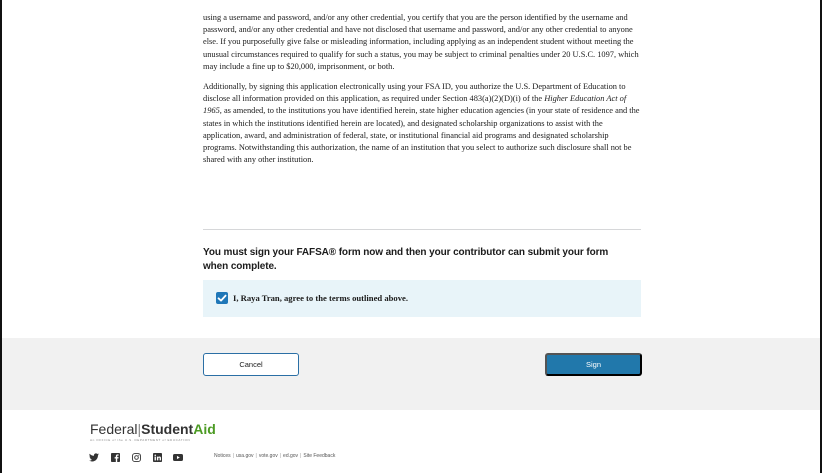 This screenshot has height=473, width=822. Describe the element at coordinates (245, 456) in the screenshot. I see `footer-link-usa-gov: usa.gov` at that location.